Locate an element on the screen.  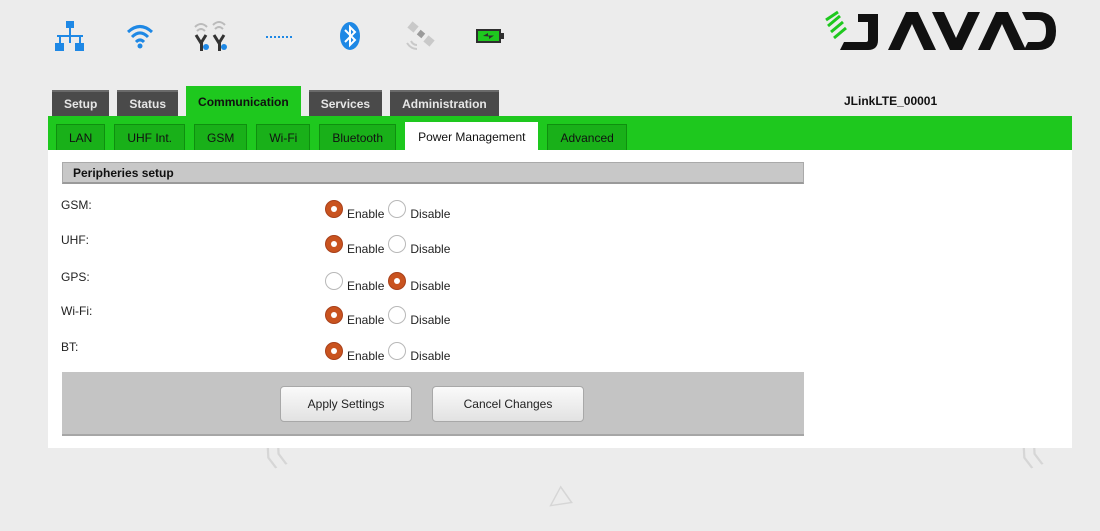
wifi-enable-radio is located at coordinates (334, 315).